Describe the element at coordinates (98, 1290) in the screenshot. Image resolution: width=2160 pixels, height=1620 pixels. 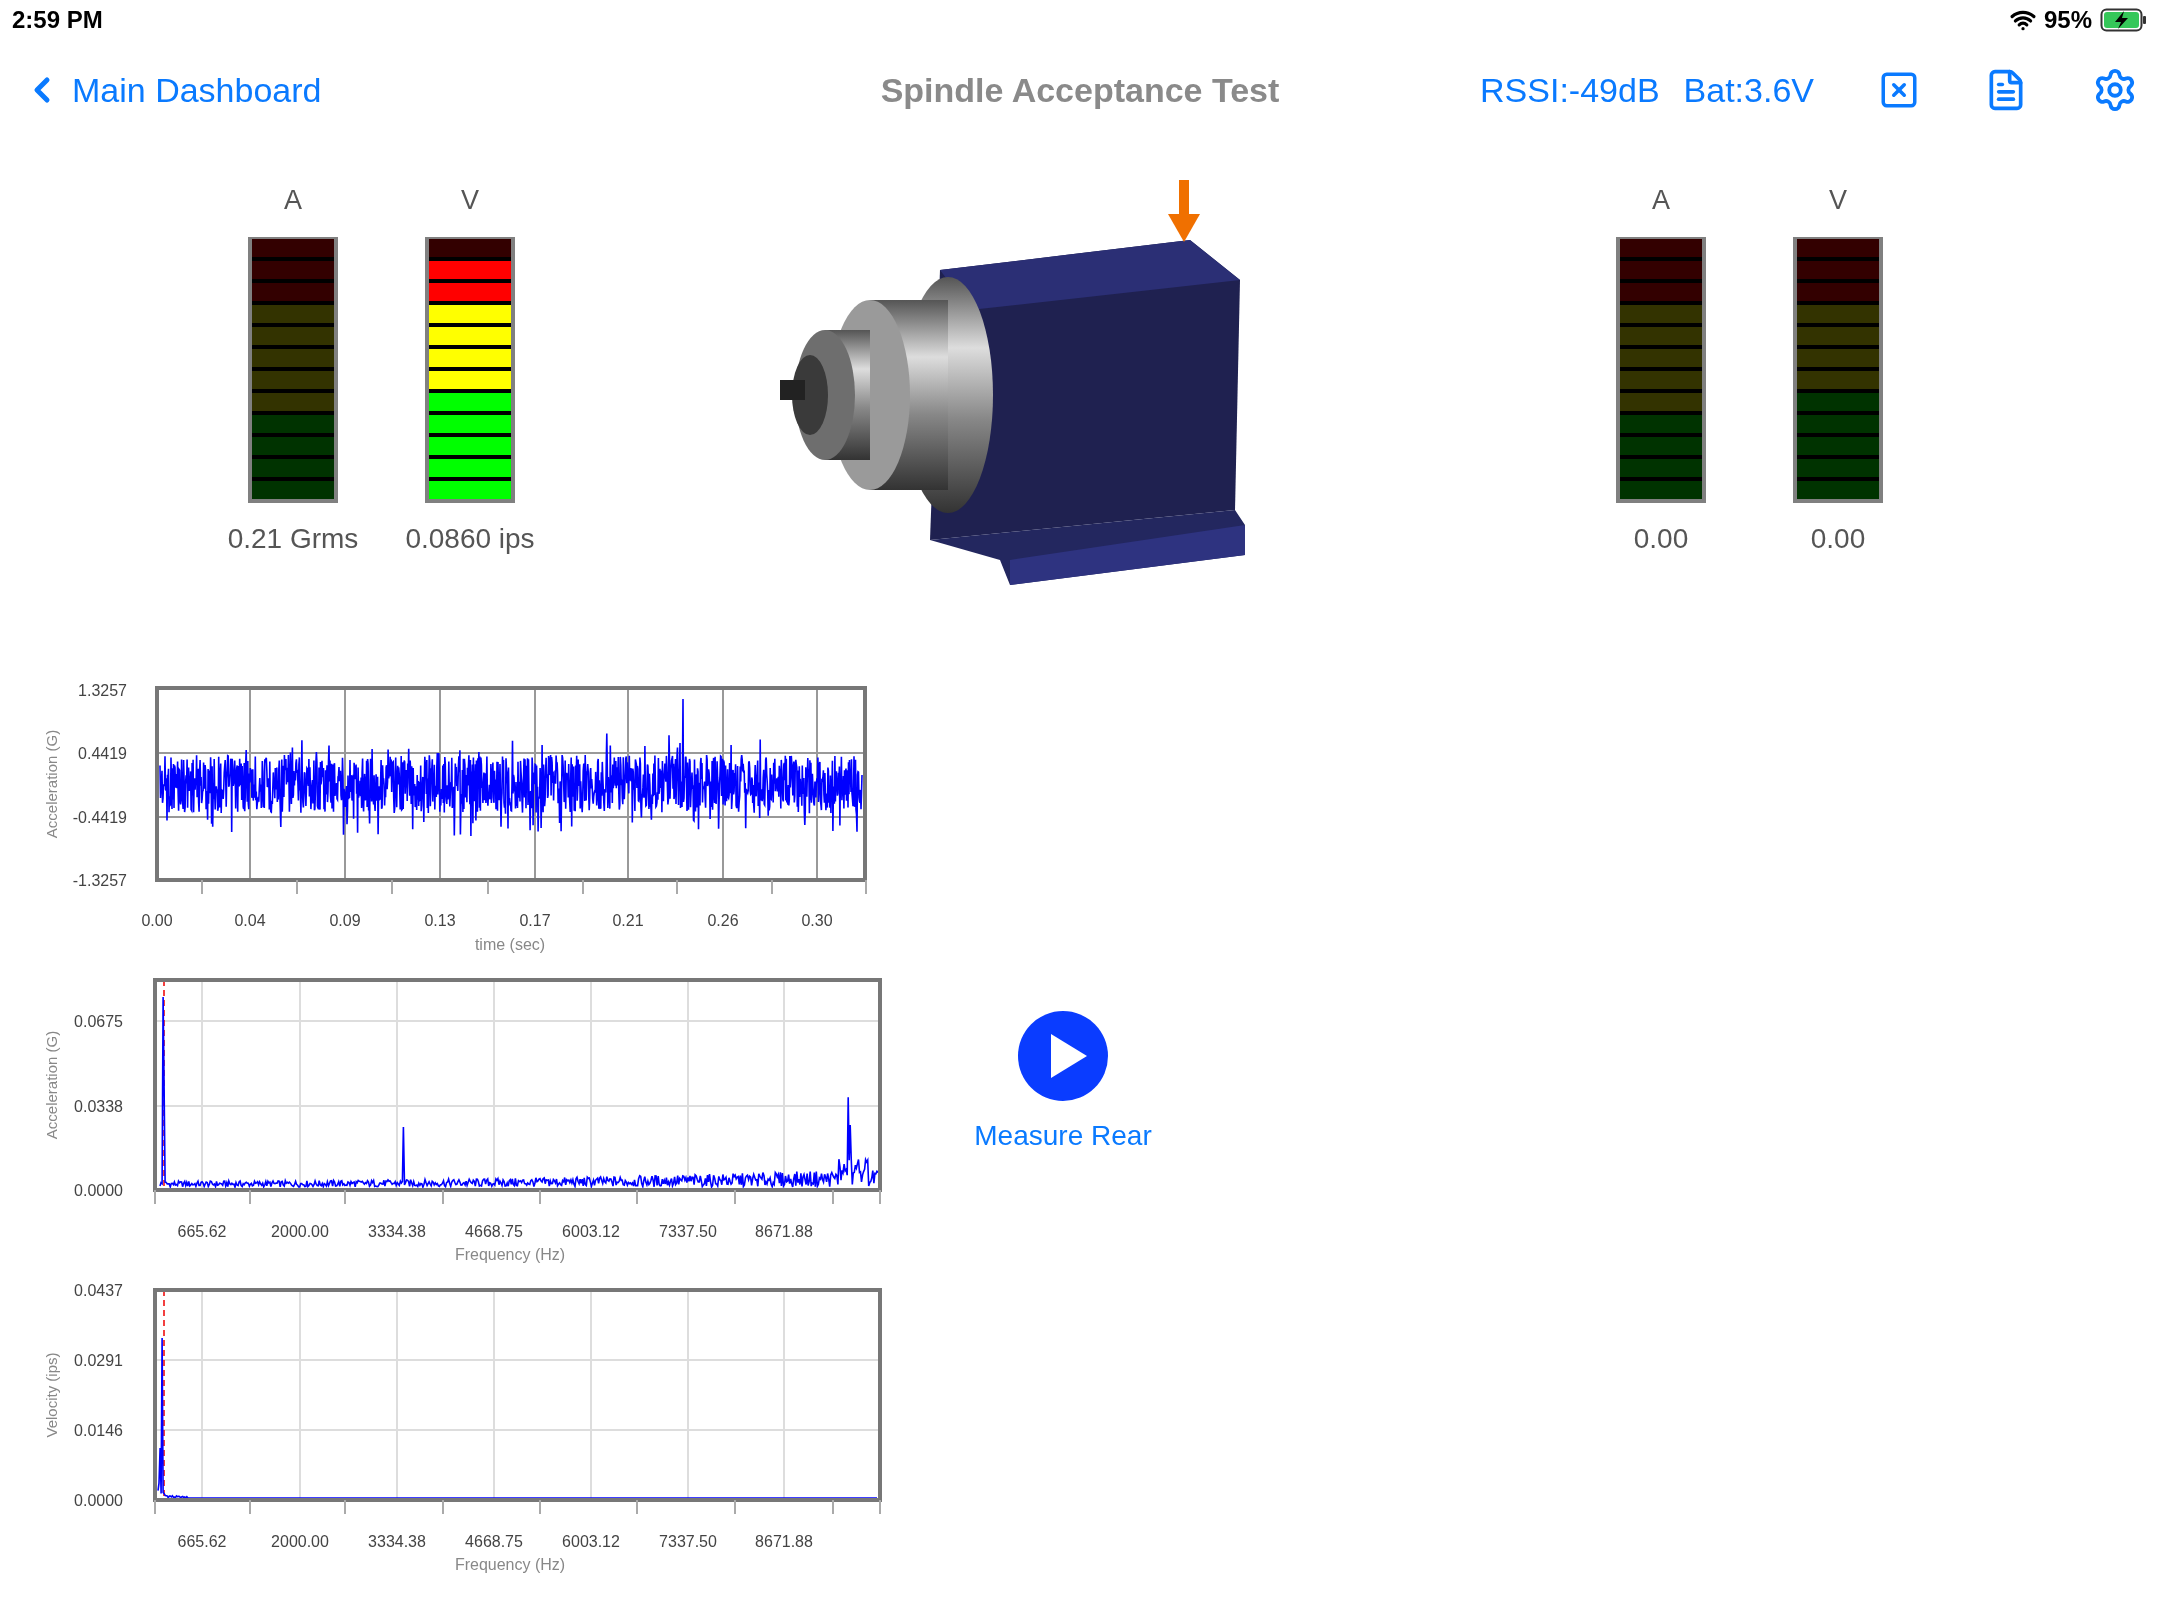
I see `y-tick-label: 0.0437` at that location.